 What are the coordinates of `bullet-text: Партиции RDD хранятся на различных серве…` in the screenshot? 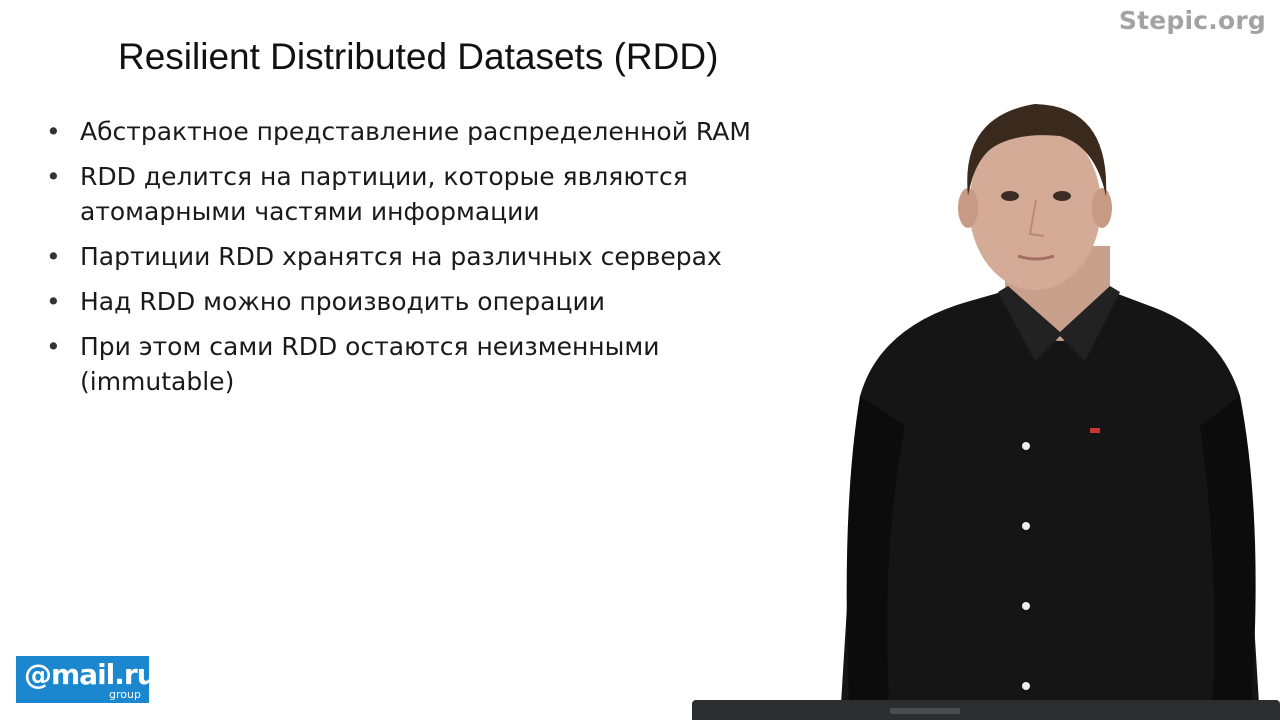 It's located at (401, 256).